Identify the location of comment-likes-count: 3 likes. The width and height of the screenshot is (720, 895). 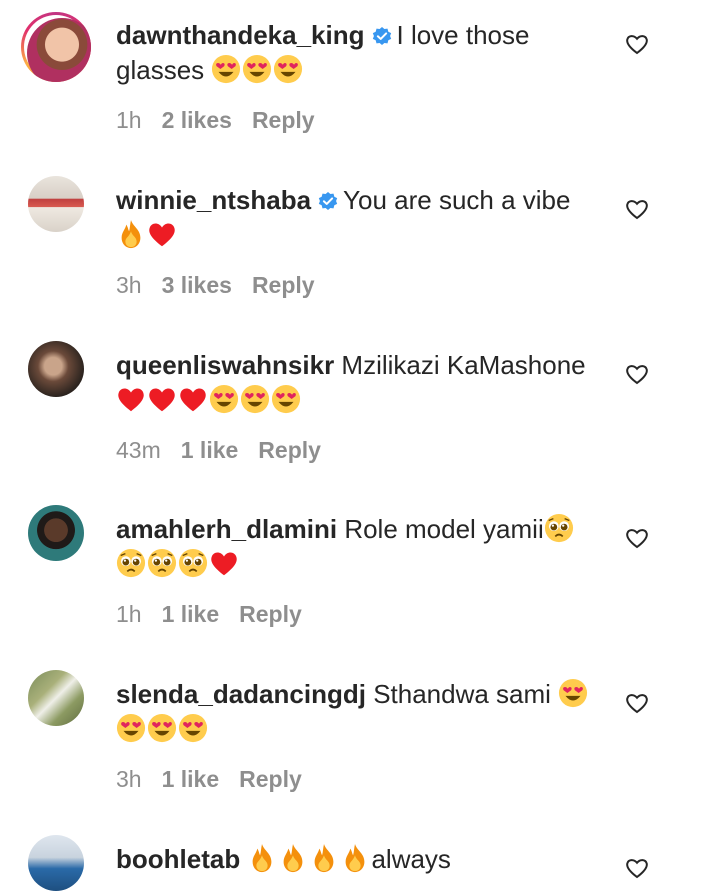
(197, 285).